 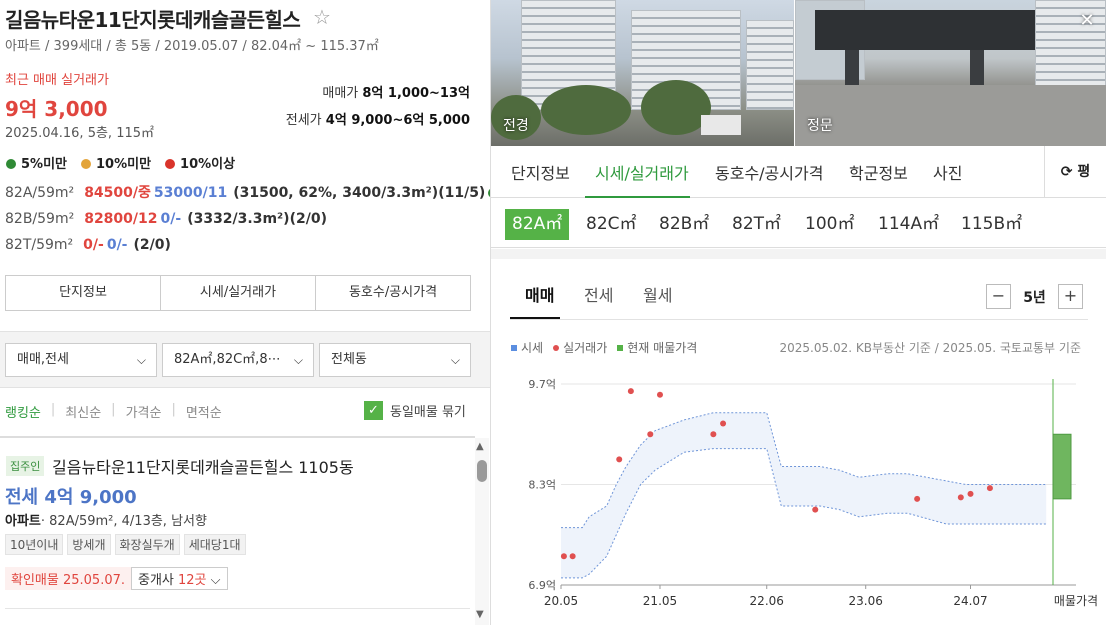 What do you see at coordinates (36, 162) in the screenshot?
I see `legend-item: 5%미만` at bounding box center [36, 162].